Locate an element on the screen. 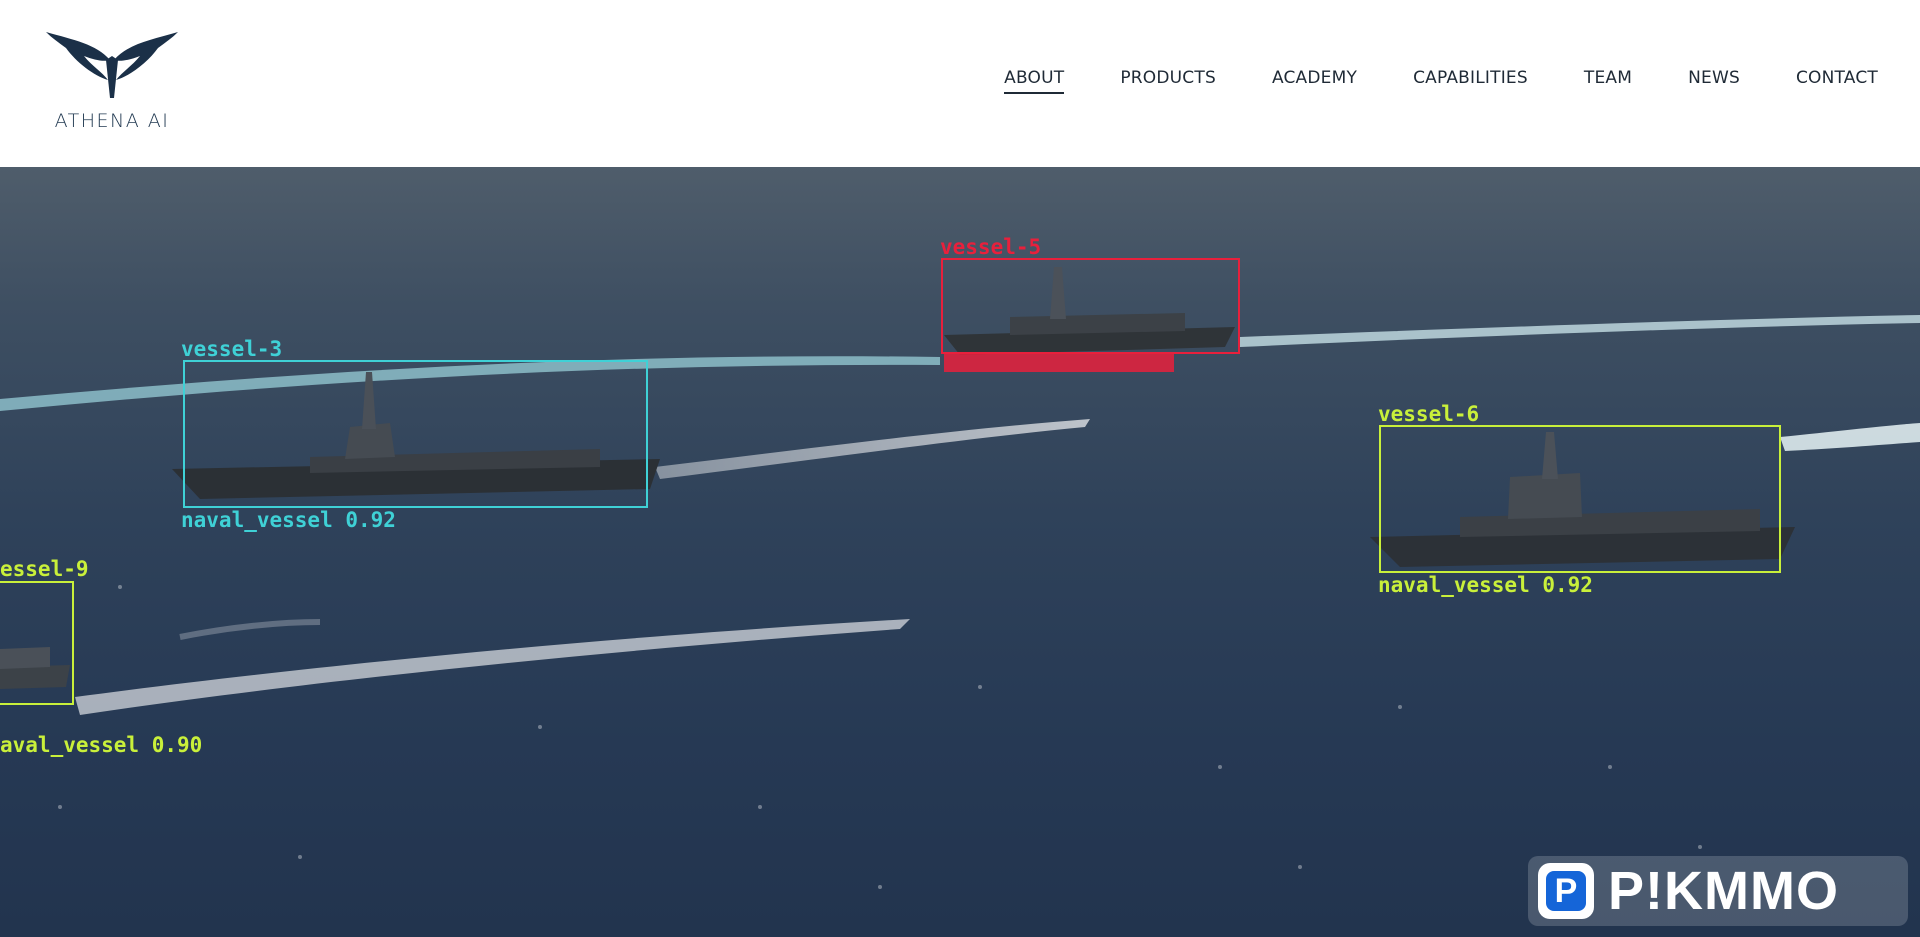 The image size is (1920, 937). pikmmo-logo-icon: P is located at coordinates (1566, 891).